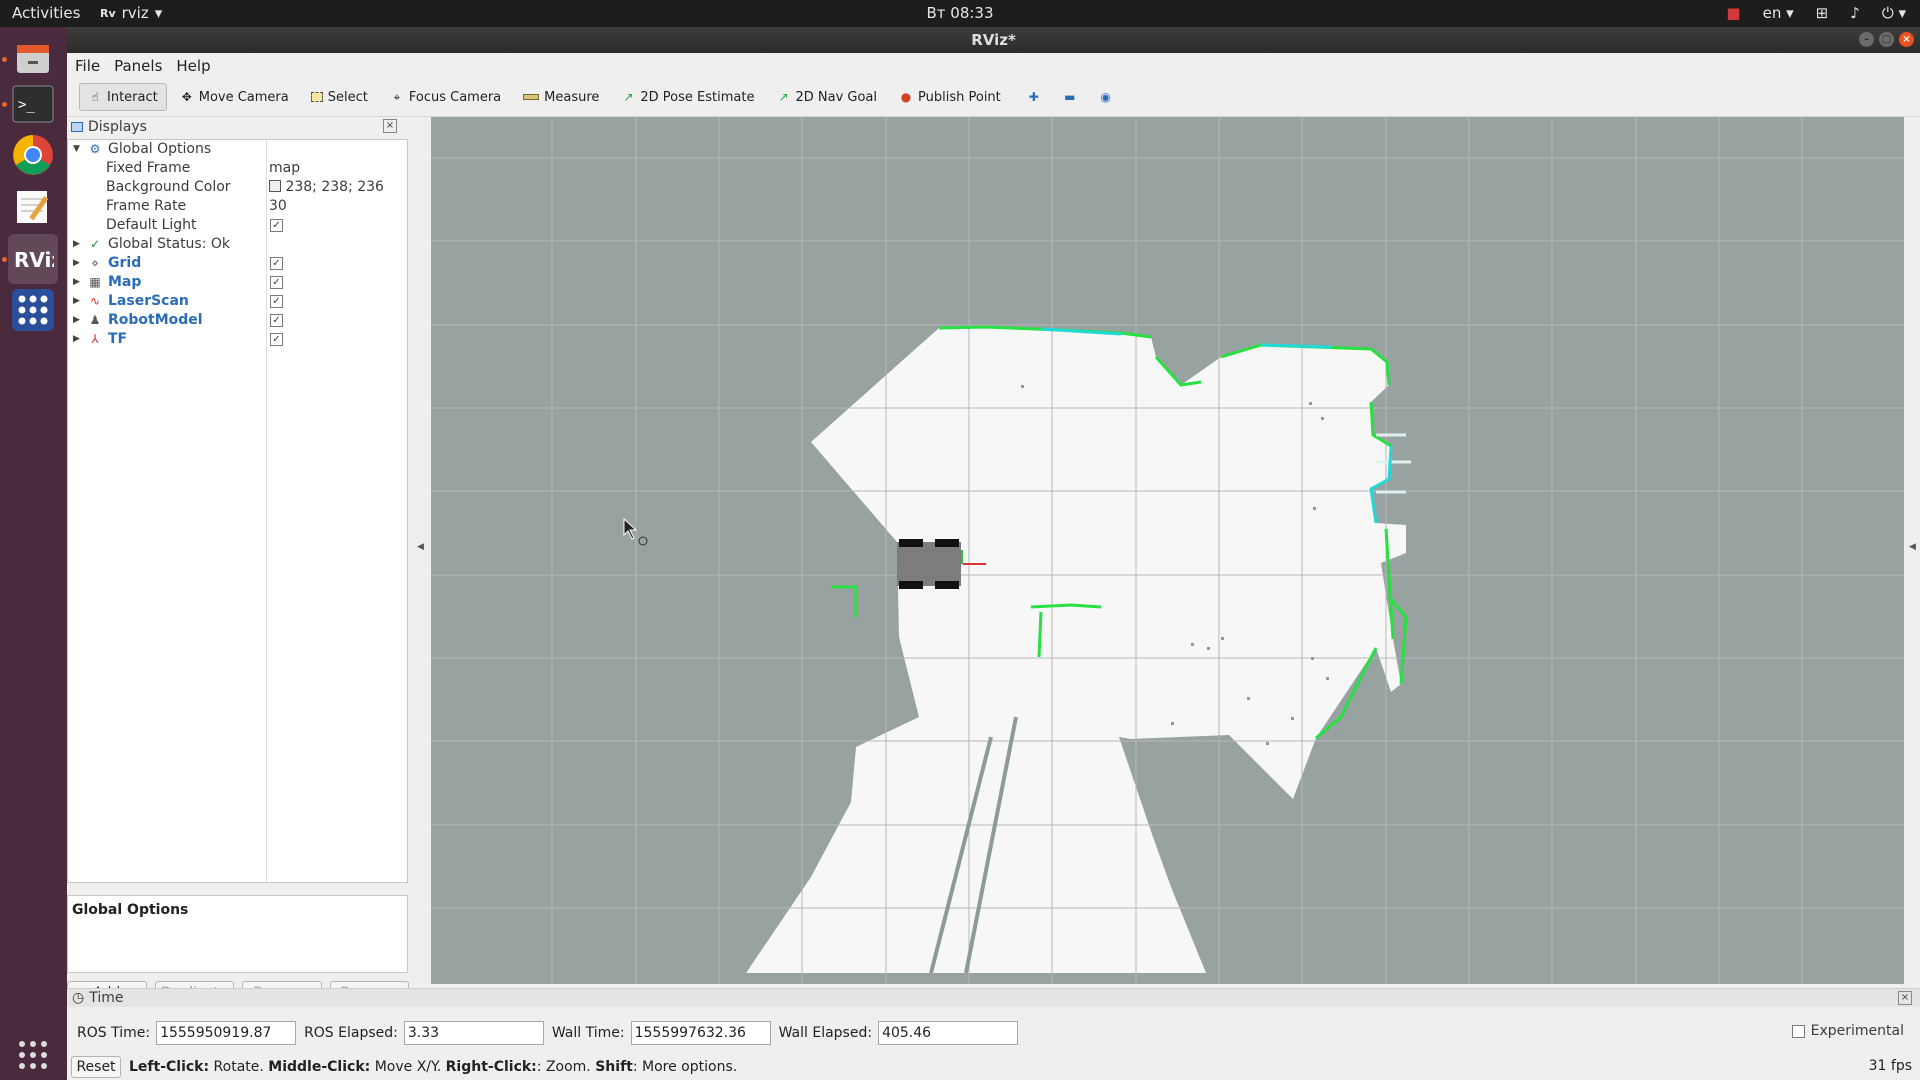 The height and width of the screenshot is (1080, 1920). Describe the element at coordinates (125, 282) in the screenshot. I see `map-display-label: Map` at that location.